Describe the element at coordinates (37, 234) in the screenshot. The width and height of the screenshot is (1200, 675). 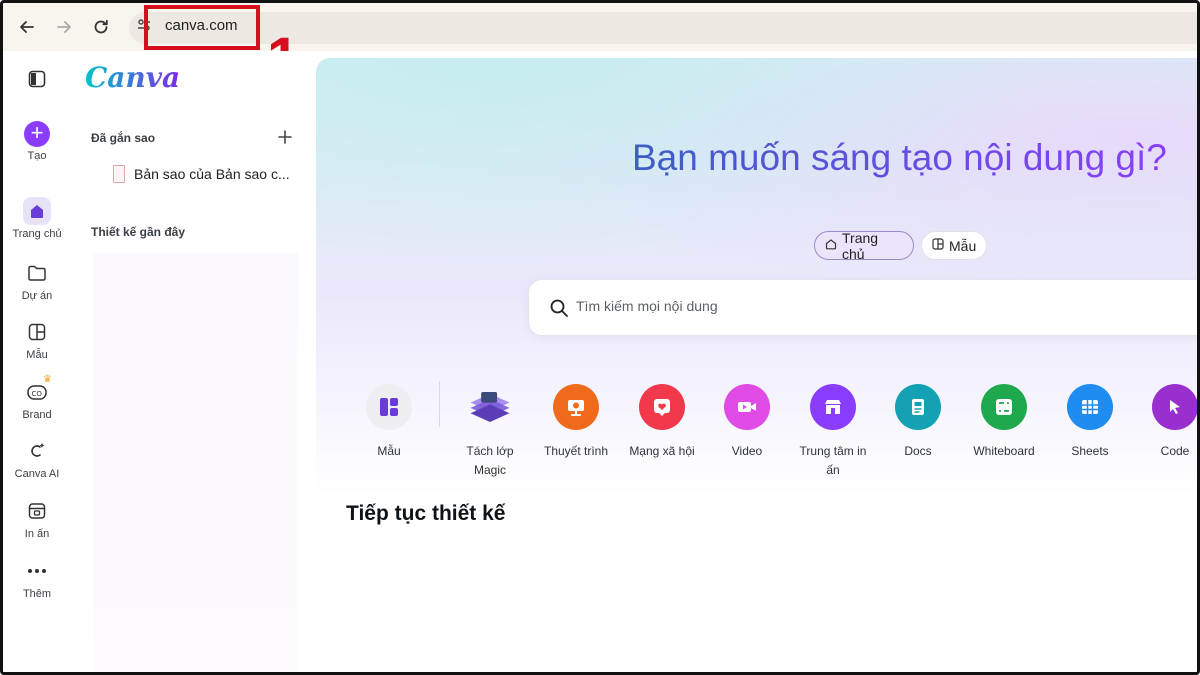
I see `rail-label-home: Trang chủ` at that location.